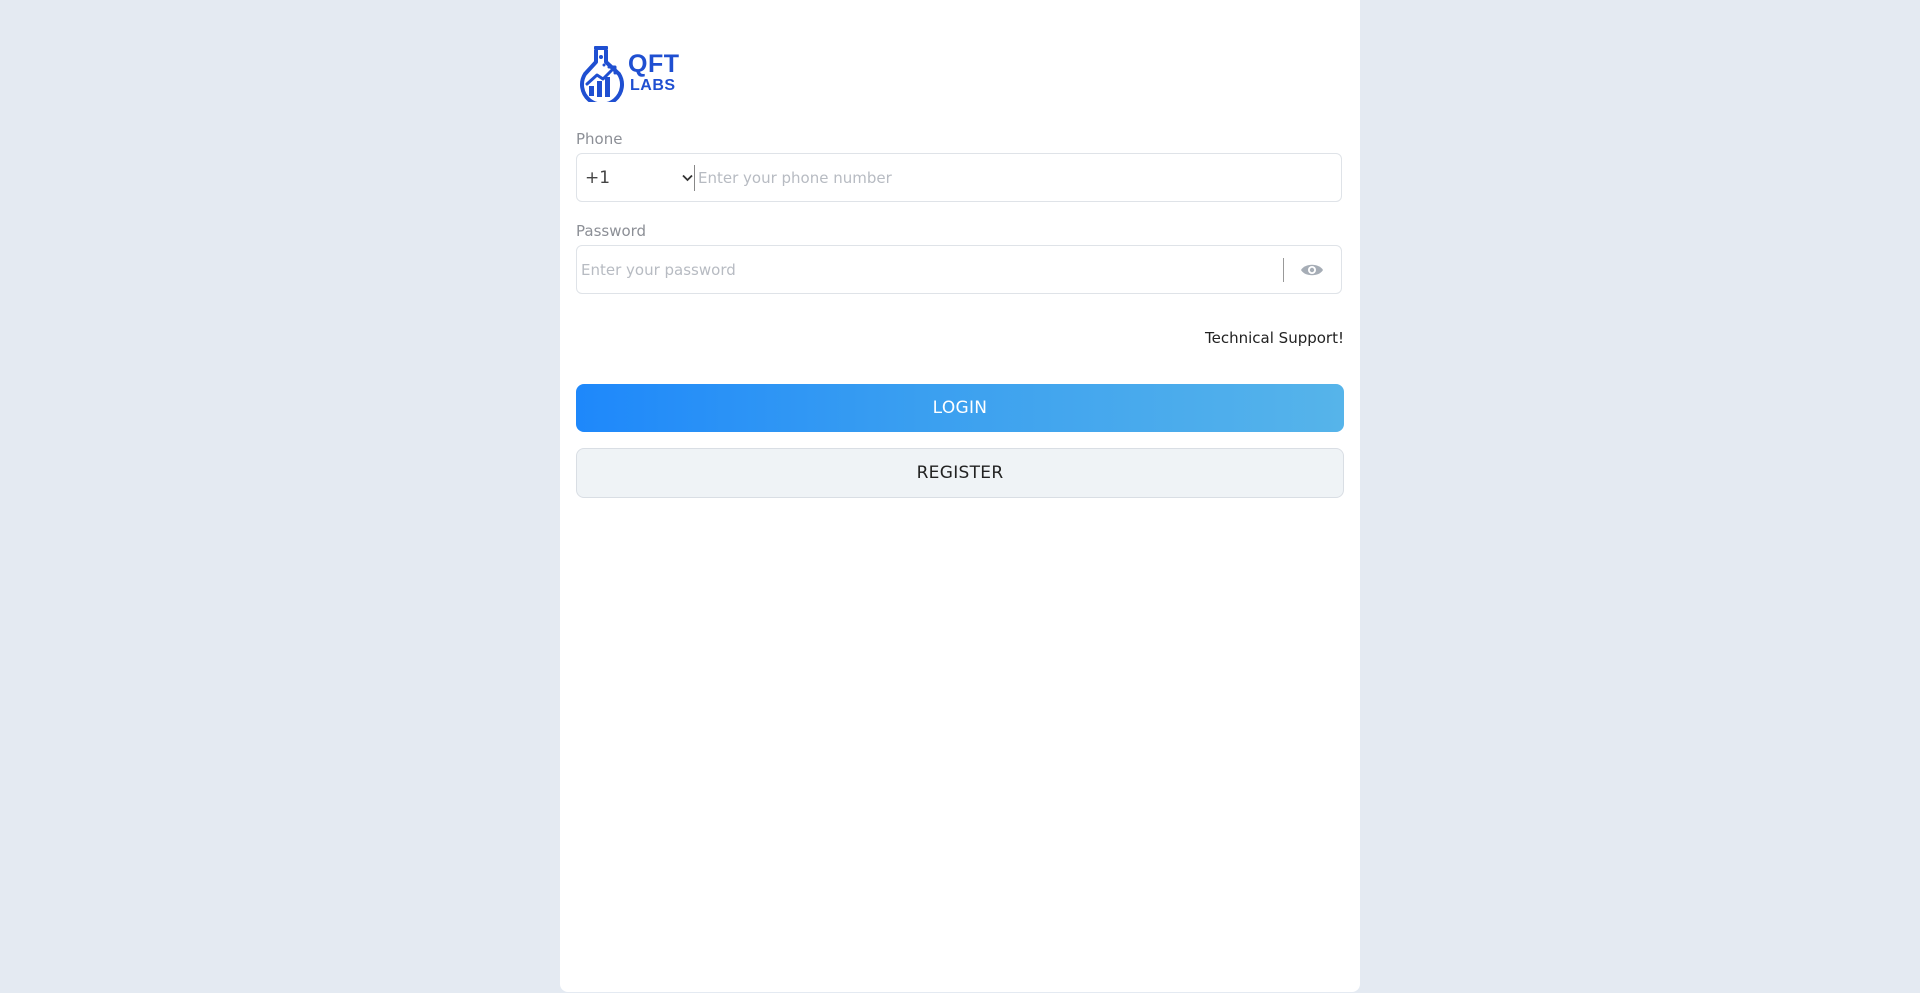 This screenshot has height=993, width=1920. I want to click on phone-field: +1 Enter your phone number, so click(959, 177).